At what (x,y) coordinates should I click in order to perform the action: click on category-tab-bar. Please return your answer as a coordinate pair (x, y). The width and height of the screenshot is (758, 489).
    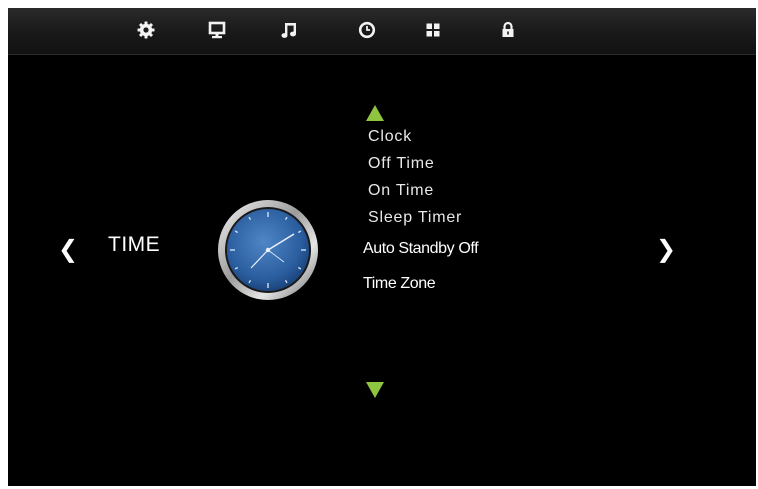
    Looking at the image, I should click on (382, 31).